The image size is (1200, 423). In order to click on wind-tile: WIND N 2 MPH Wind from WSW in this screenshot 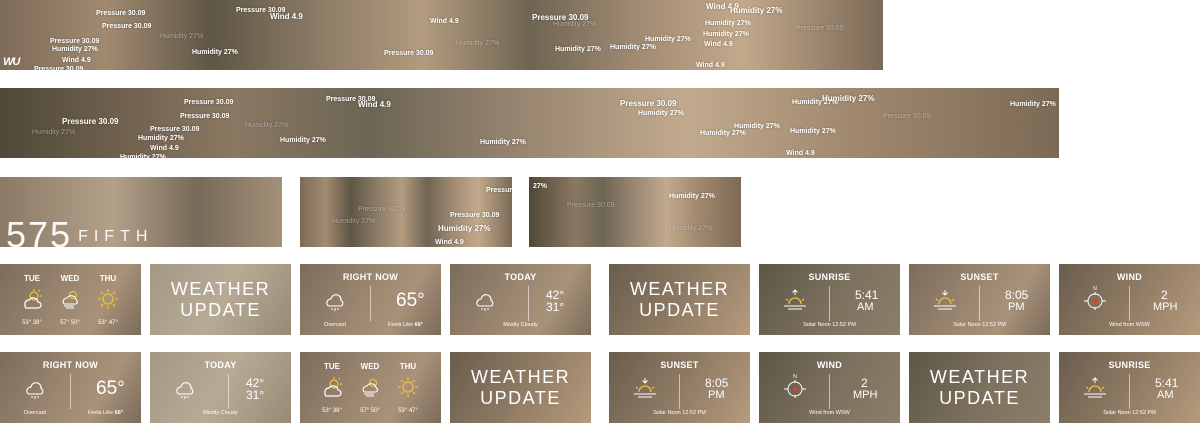, I will do `click(1129, 299)`.